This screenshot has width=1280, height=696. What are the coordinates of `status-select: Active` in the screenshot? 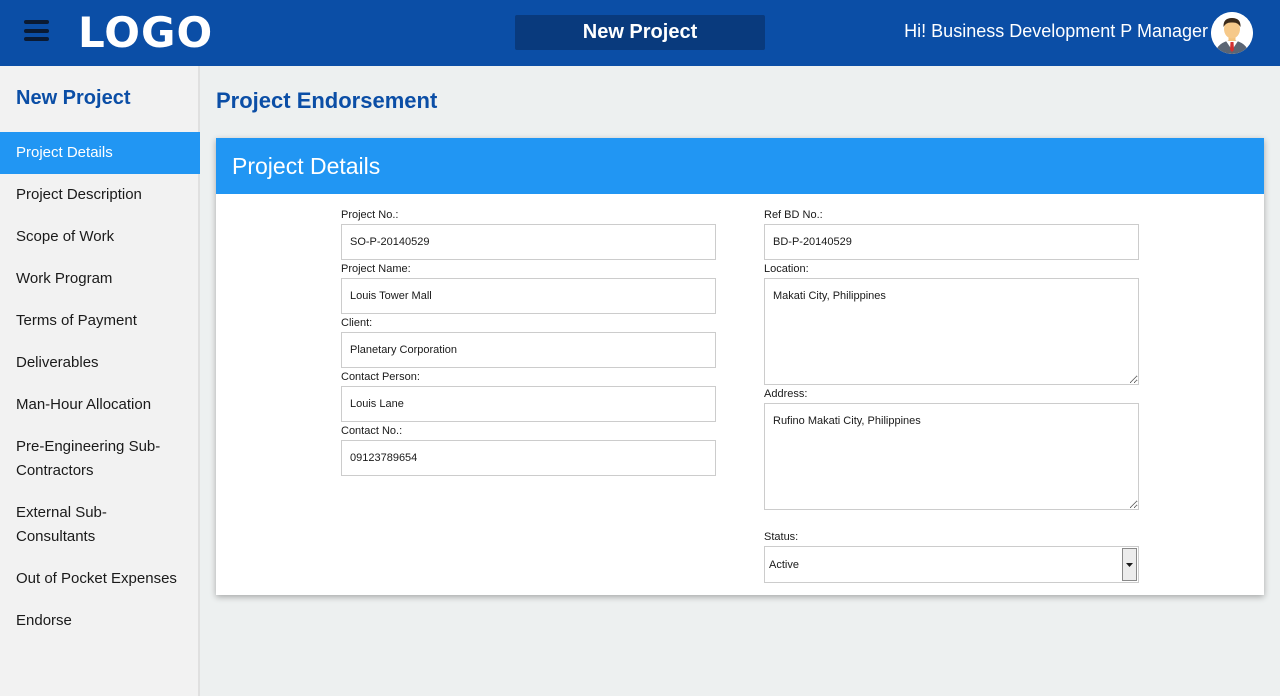 It's located at (951, 564).